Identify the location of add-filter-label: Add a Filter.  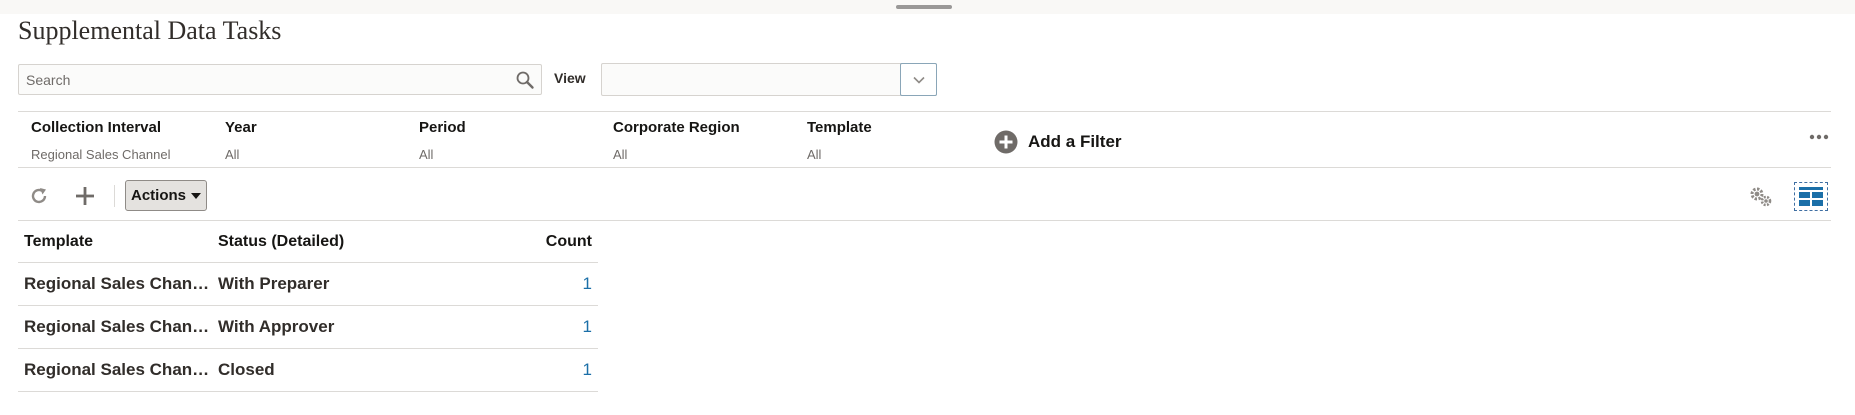
(1075, 141).